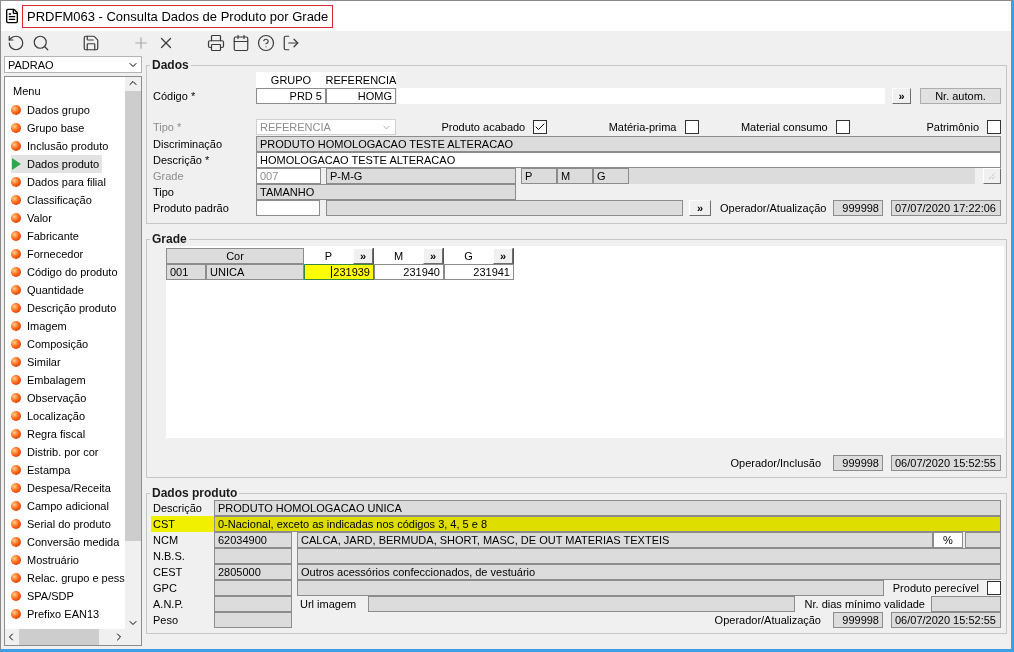 This screenshot has width=1014, height=652. What do you see at coordinates (40, 43) in the screenshot?
I see `search-icon` at bounding box center [40, 43].